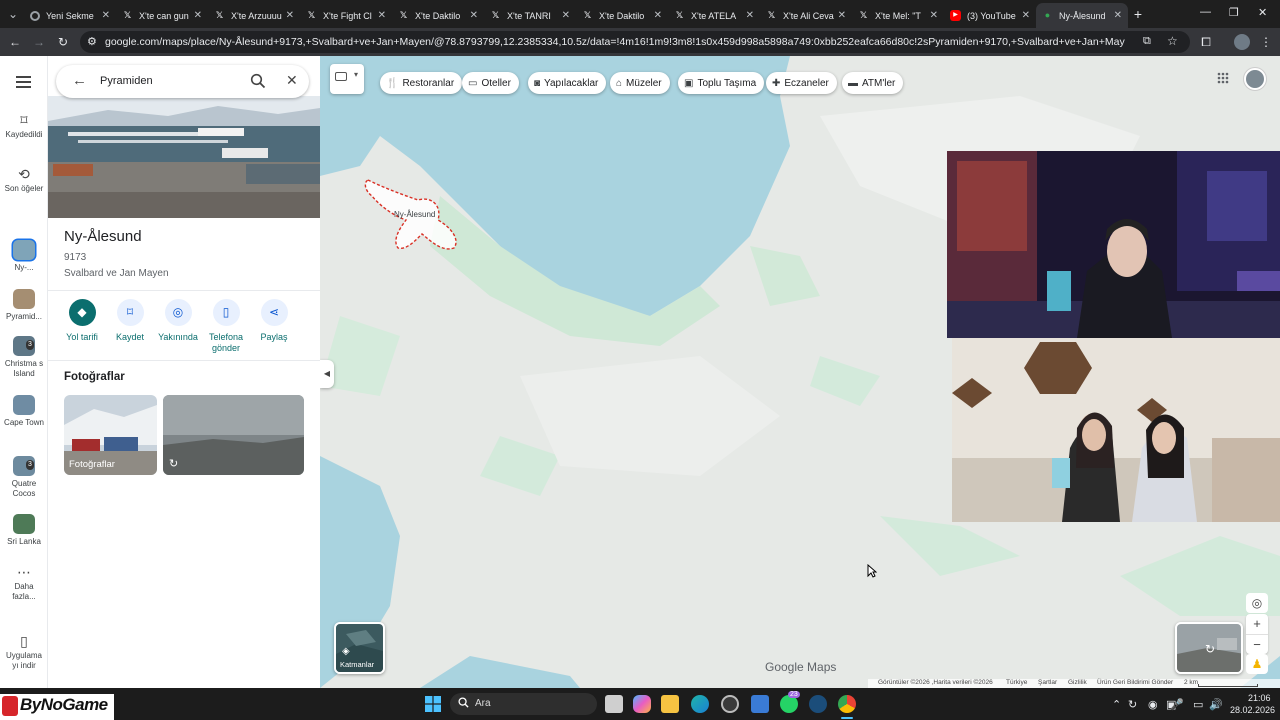  Describe the element at coordinates (1138, 15) in the screenshot. I see `new-tab-button: +` at that location.